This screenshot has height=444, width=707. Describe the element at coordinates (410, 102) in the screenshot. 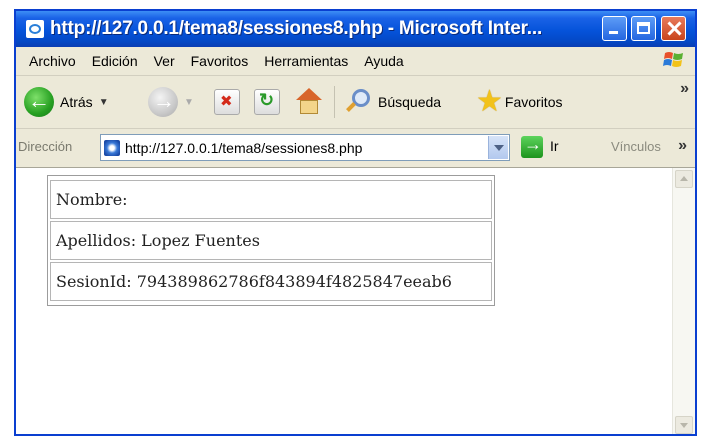

I see `search-label: Búsqueda` at that location.